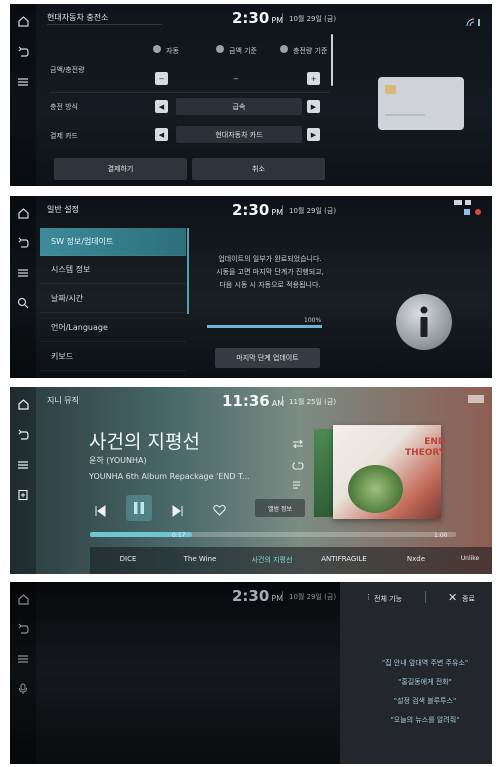 This screenshot has height=767, width=500. I want to click on card-line, so click(405, 115).